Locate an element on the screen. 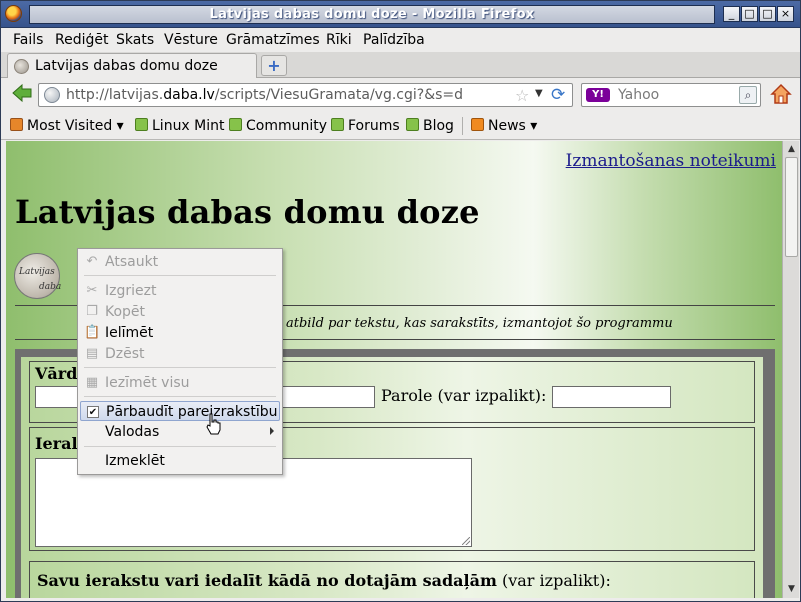 The height and width of the screenshot is (602, 801). scroll-down-icon: ▼ is located at coordinates (791, 589).